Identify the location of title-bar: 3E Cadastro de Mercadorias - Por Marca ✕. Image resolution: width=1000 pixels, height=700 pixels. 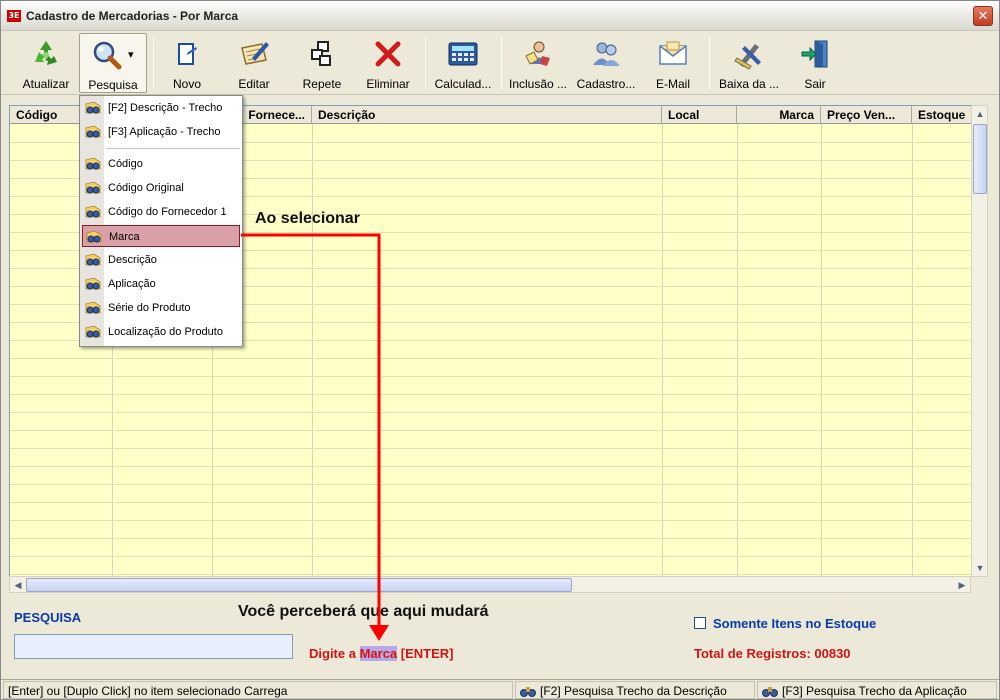
(500, 16).